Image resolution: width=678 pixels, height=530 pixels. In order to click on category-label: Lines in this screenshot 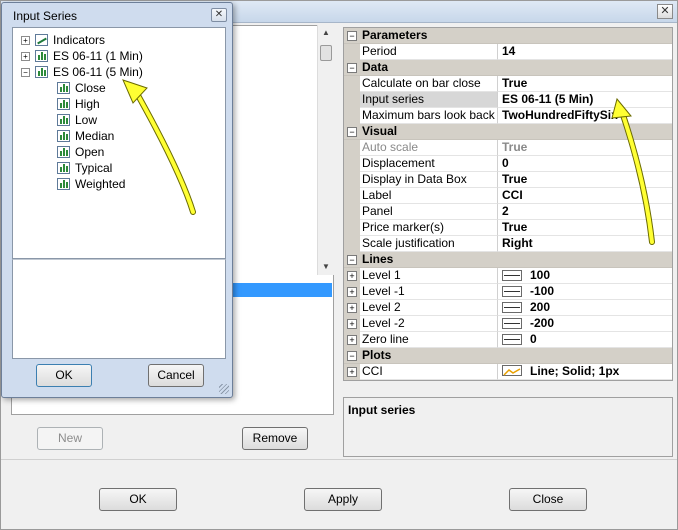, I will do `click(378, 259)`.